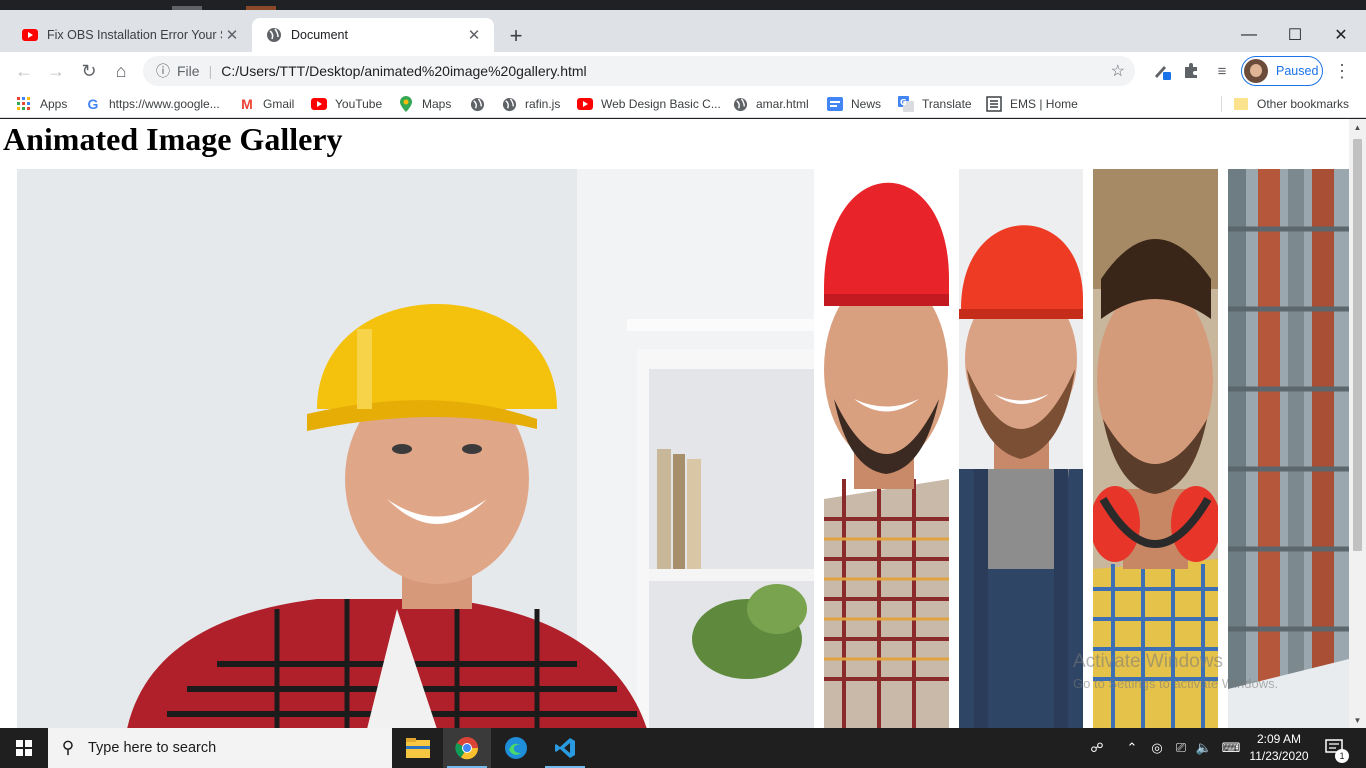 This screenshot has height=768, width=1366. What do you see at coordinates (886, 448) in the screenshot?
I see `gallery-image-young-worker` at bounding box center [886, 448].